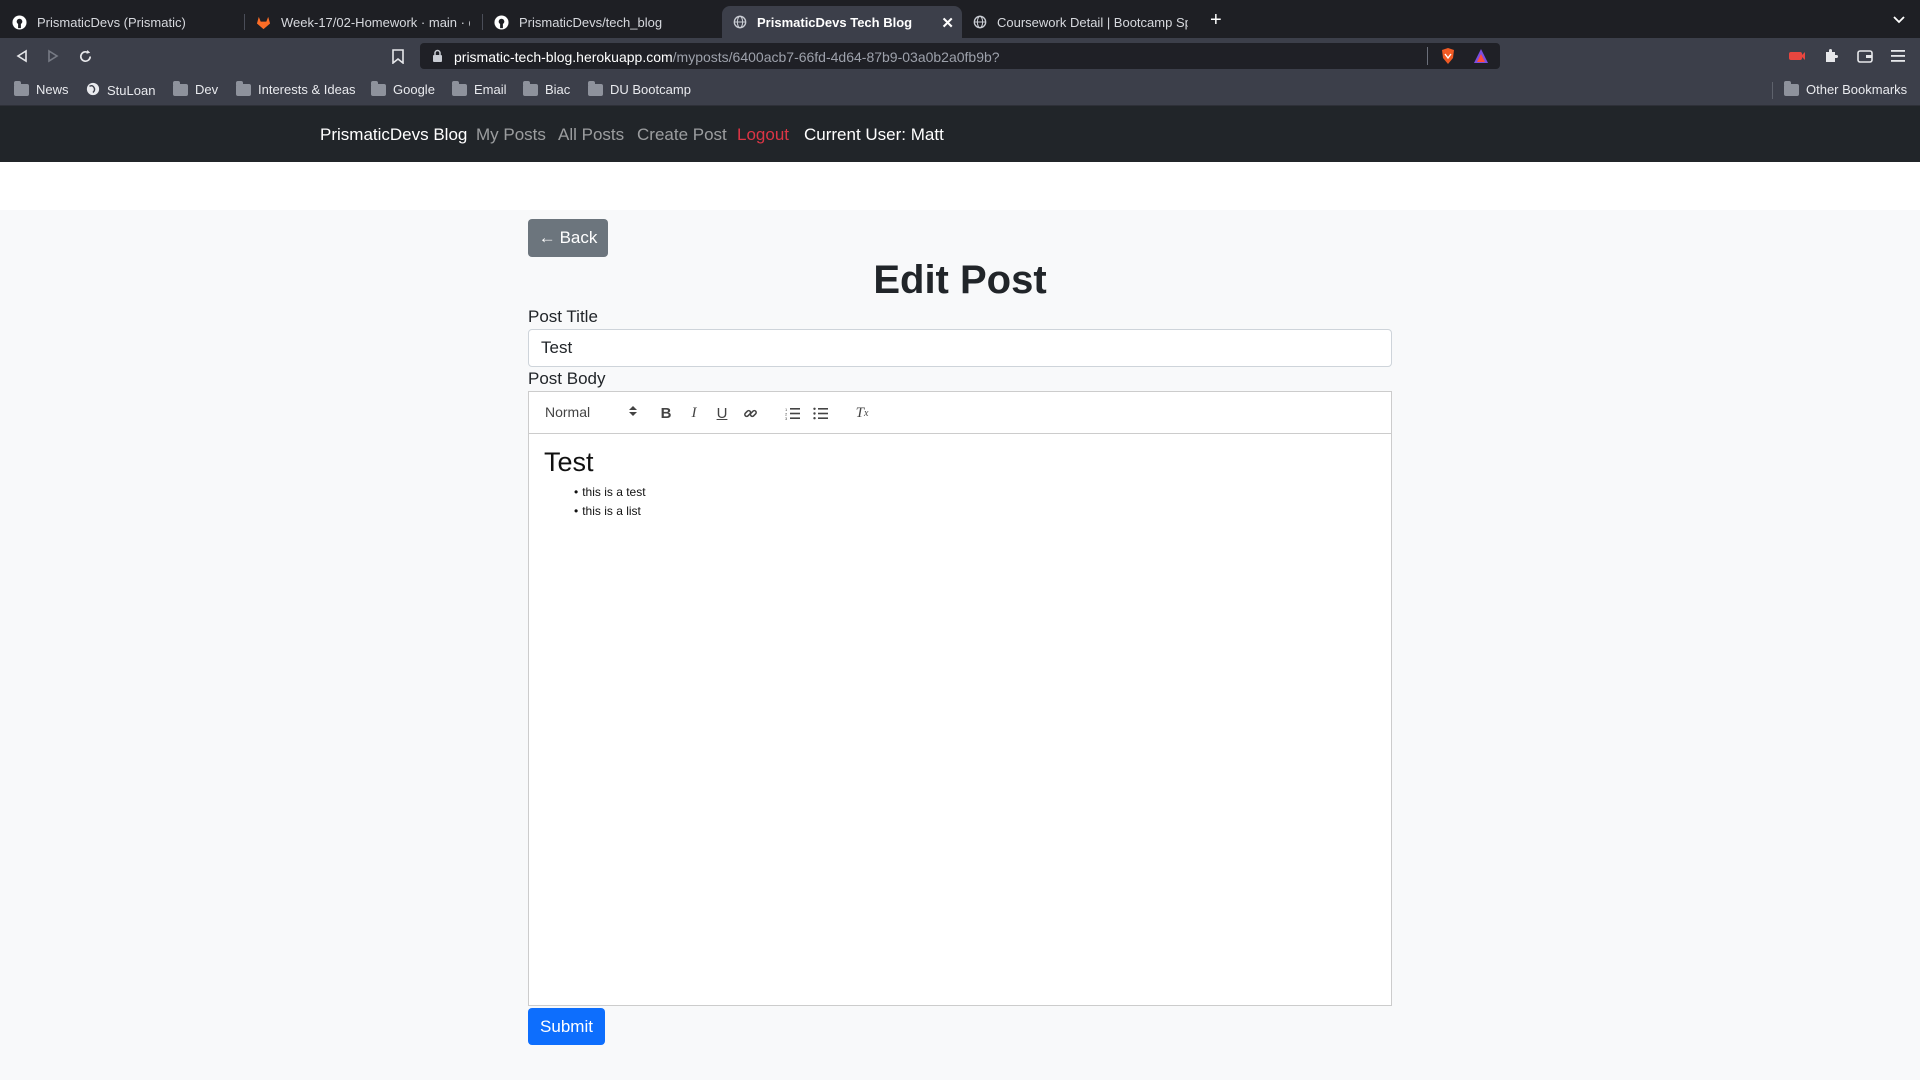 The width and height of the screenshot is (1920, 1080). Describe the element at coordinates (547, 237) in the screenshot. I see `left-arrow-icon: ←` at that location.